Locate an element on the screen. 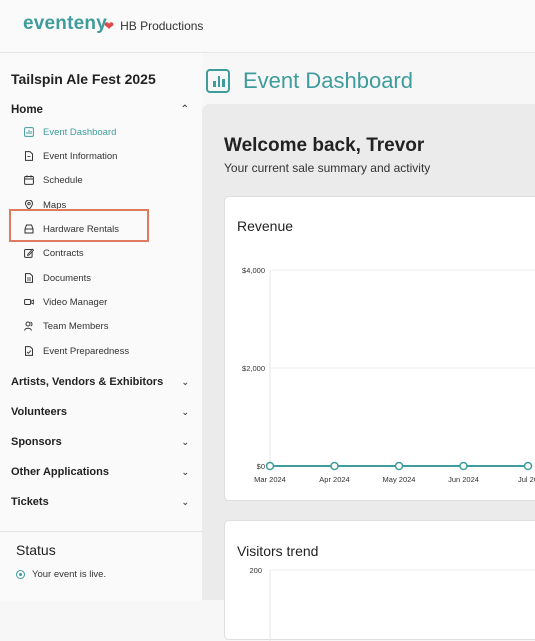  top-bar: eventeny ❤ HB Productions is located at coordinates (267, 26).